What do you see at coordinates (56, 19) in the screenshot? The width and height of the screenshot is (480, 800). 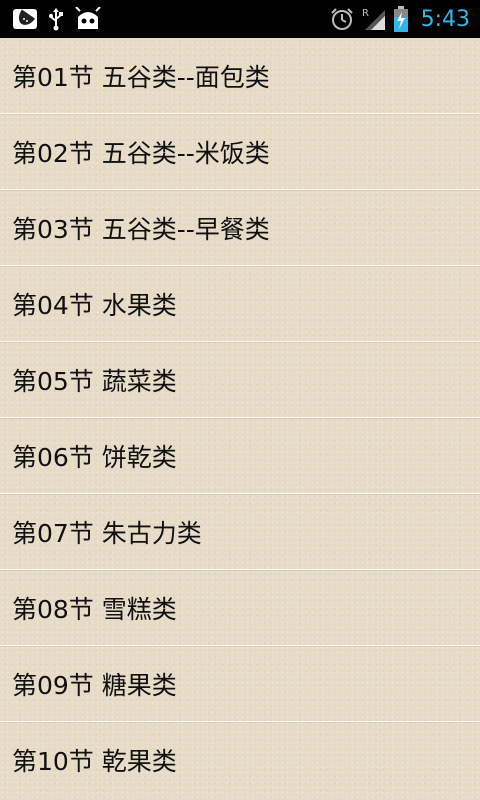 I see `usb-icon` at bounding box center [56, 19].